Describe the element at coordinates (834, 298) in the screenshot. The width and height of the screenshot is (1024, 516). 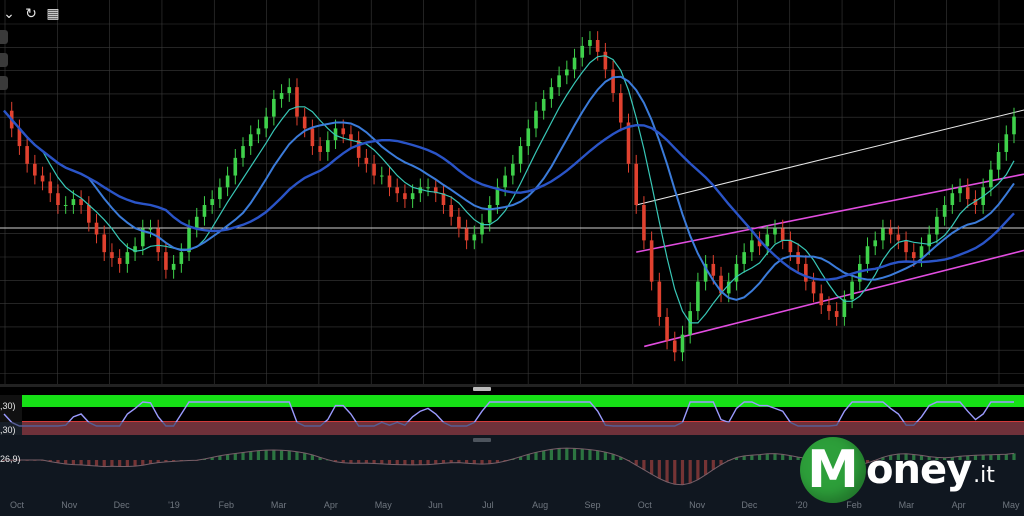
I see `channel-lower-line` at that location.